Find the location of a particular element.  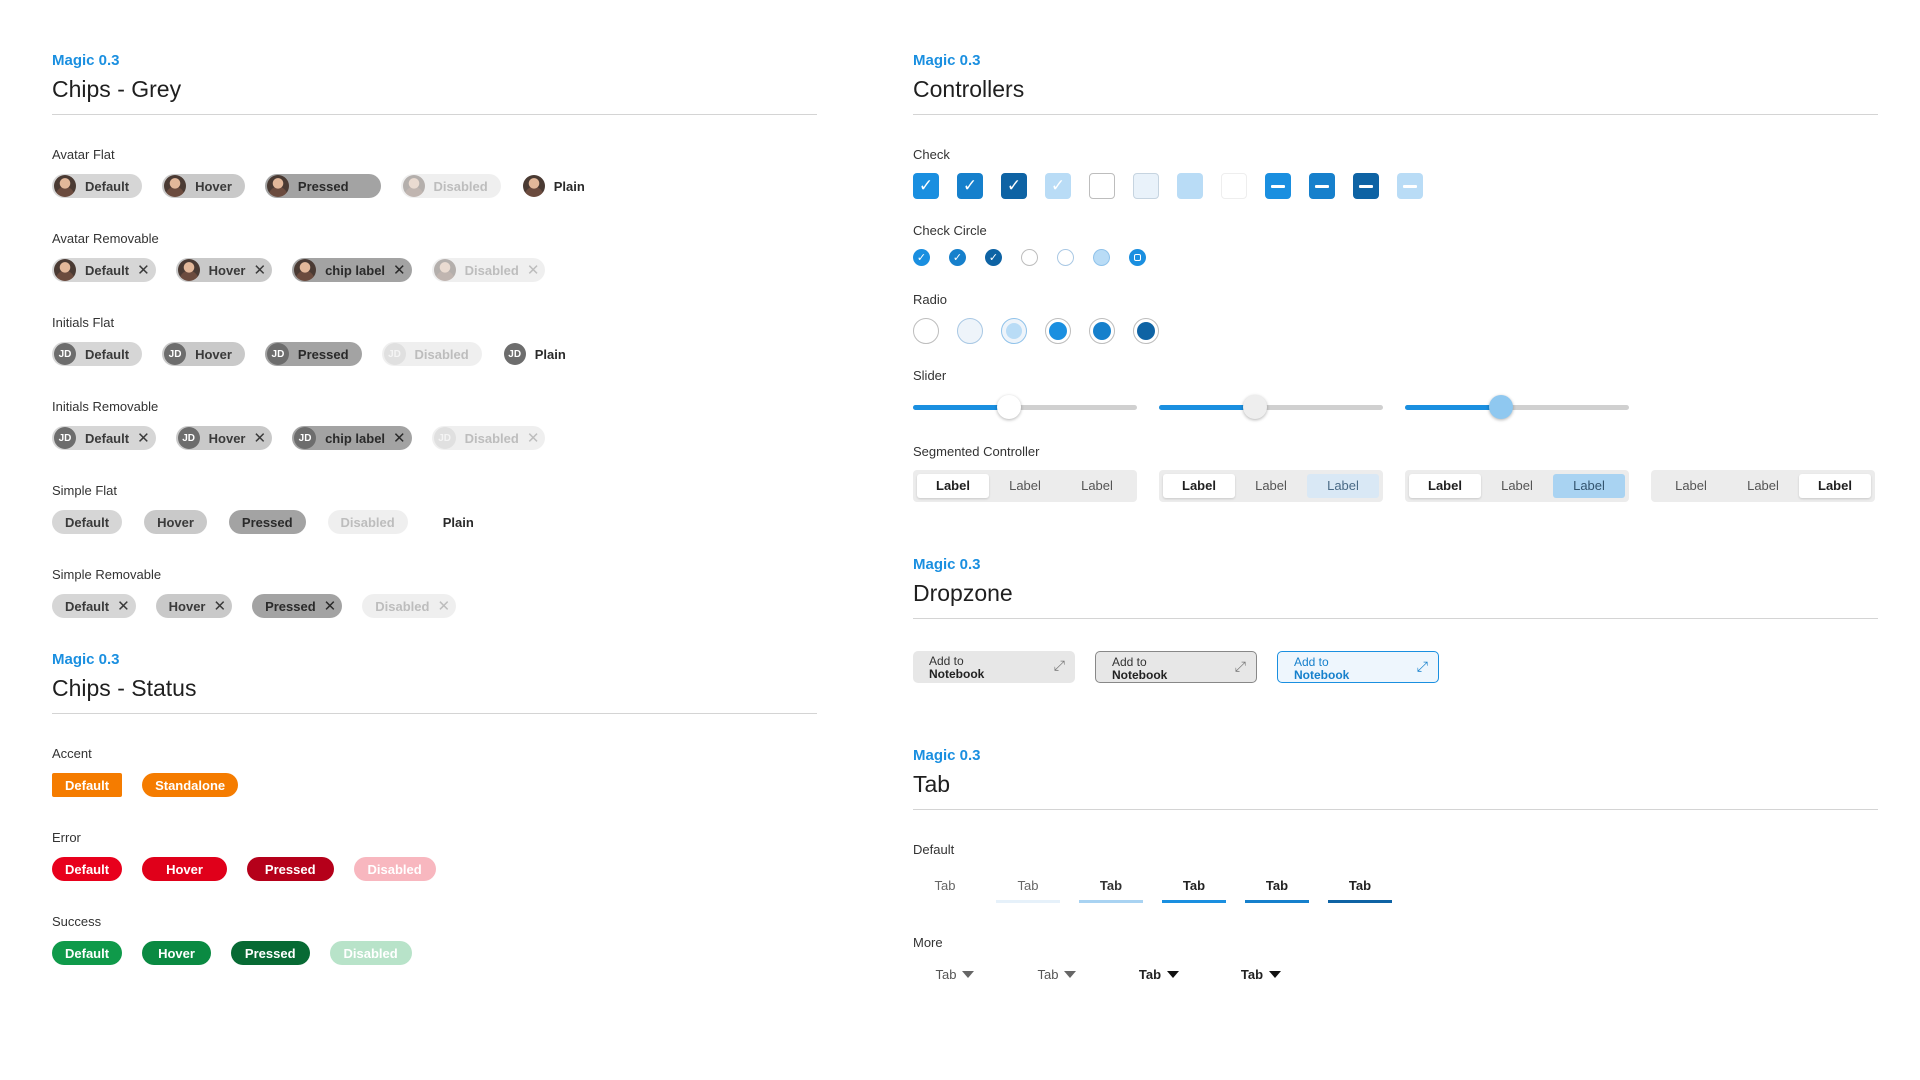

accent-standalone-chip: Standalone is located at coordinates (190, 785).